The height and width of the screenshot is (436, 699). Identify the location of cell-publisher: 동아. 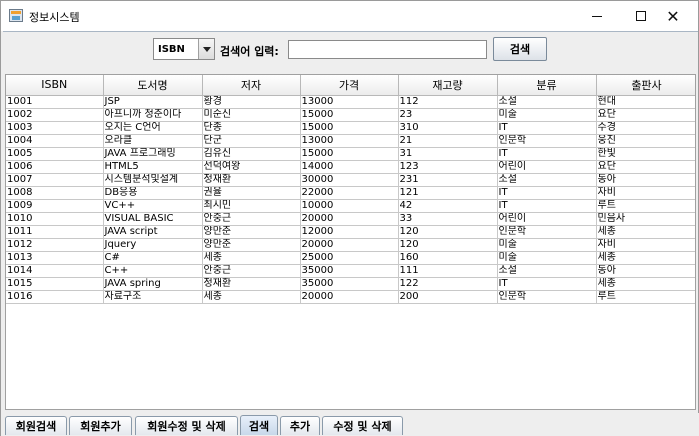
(645, 180).